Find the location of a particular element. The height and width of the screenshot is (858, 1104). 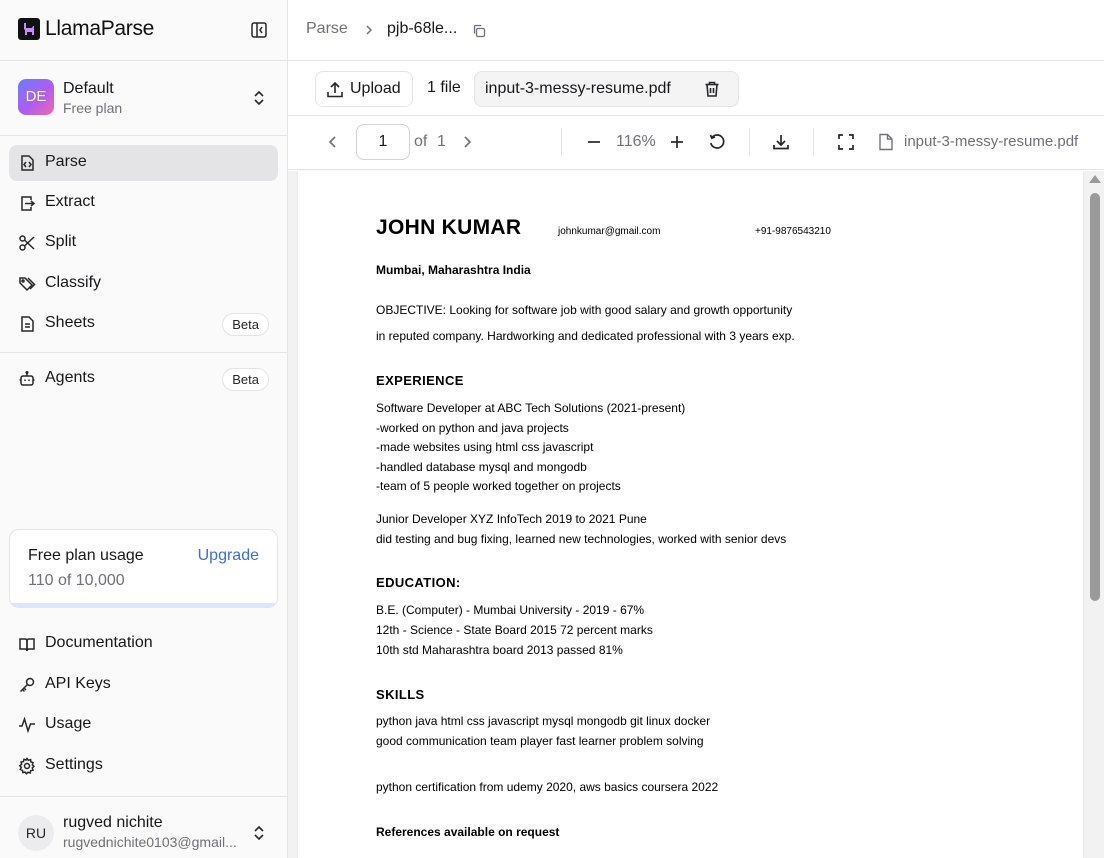

scroll-thumb is located at coordinates (1095, 397).